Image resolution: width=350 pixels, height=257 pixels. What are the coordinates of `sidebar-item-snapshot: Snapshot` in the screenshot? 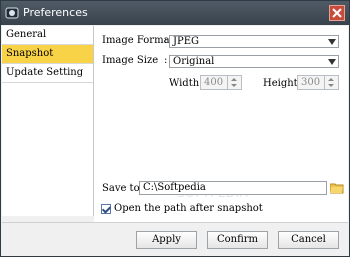 It's located at (47, 54).